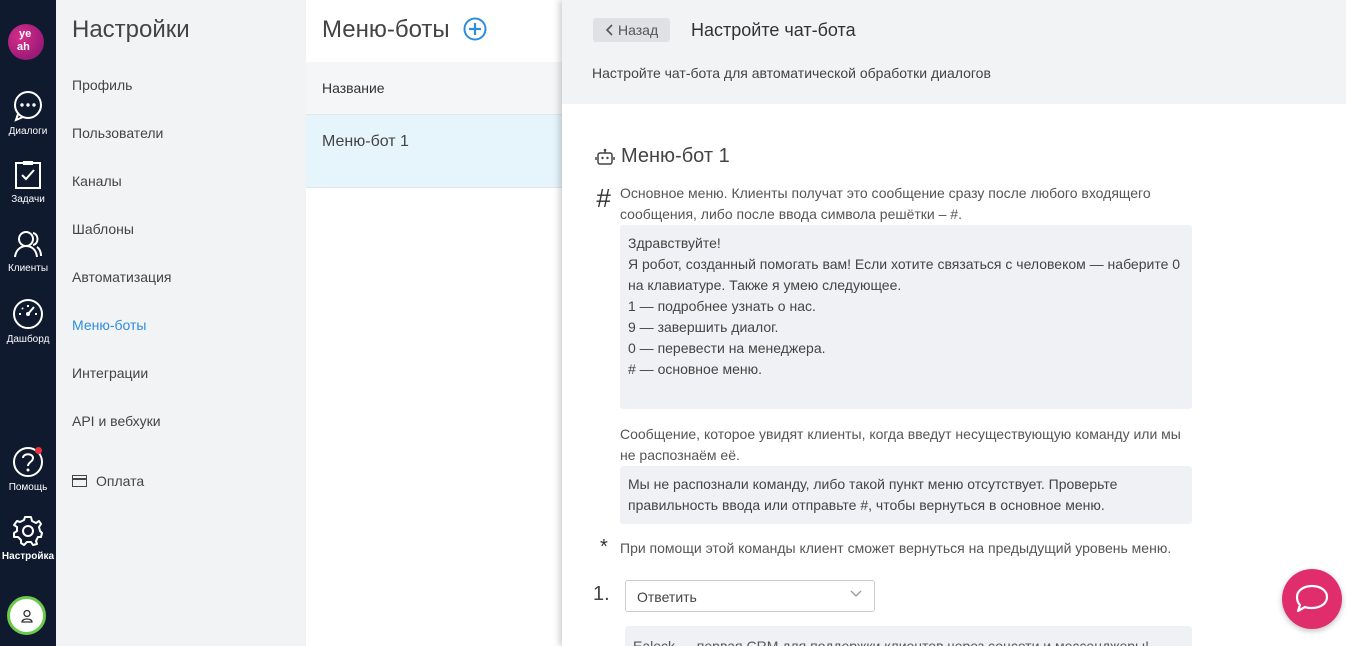  What do you see at coordinates (38, 450) in the screenshot?
I see `notification-dot` at bounding box center [38, 450].